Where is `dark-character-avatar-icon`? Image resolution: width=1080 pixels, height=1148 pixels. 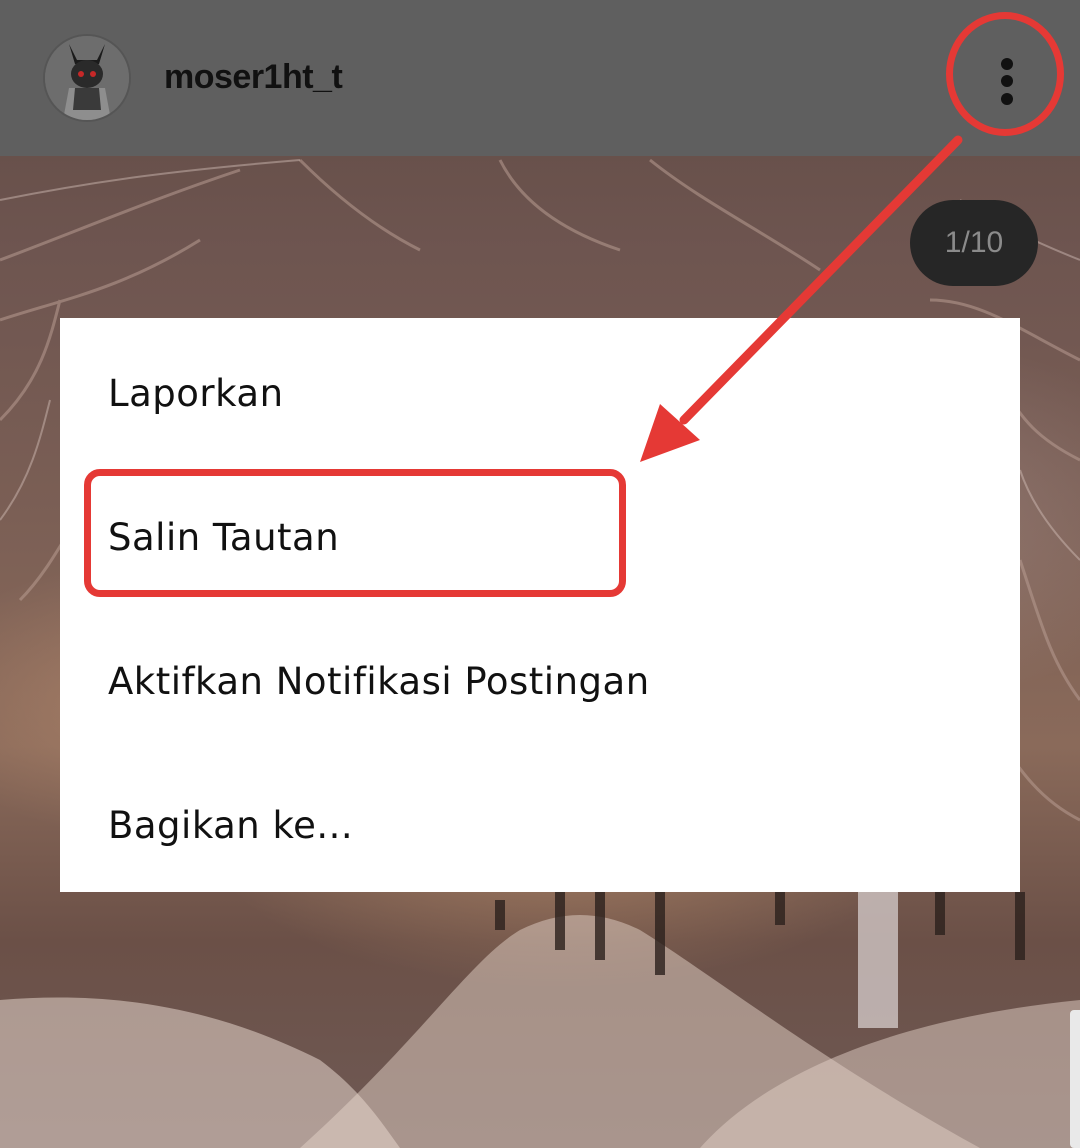 dark-character-avatar-icon is located at coordinates (87, 78).